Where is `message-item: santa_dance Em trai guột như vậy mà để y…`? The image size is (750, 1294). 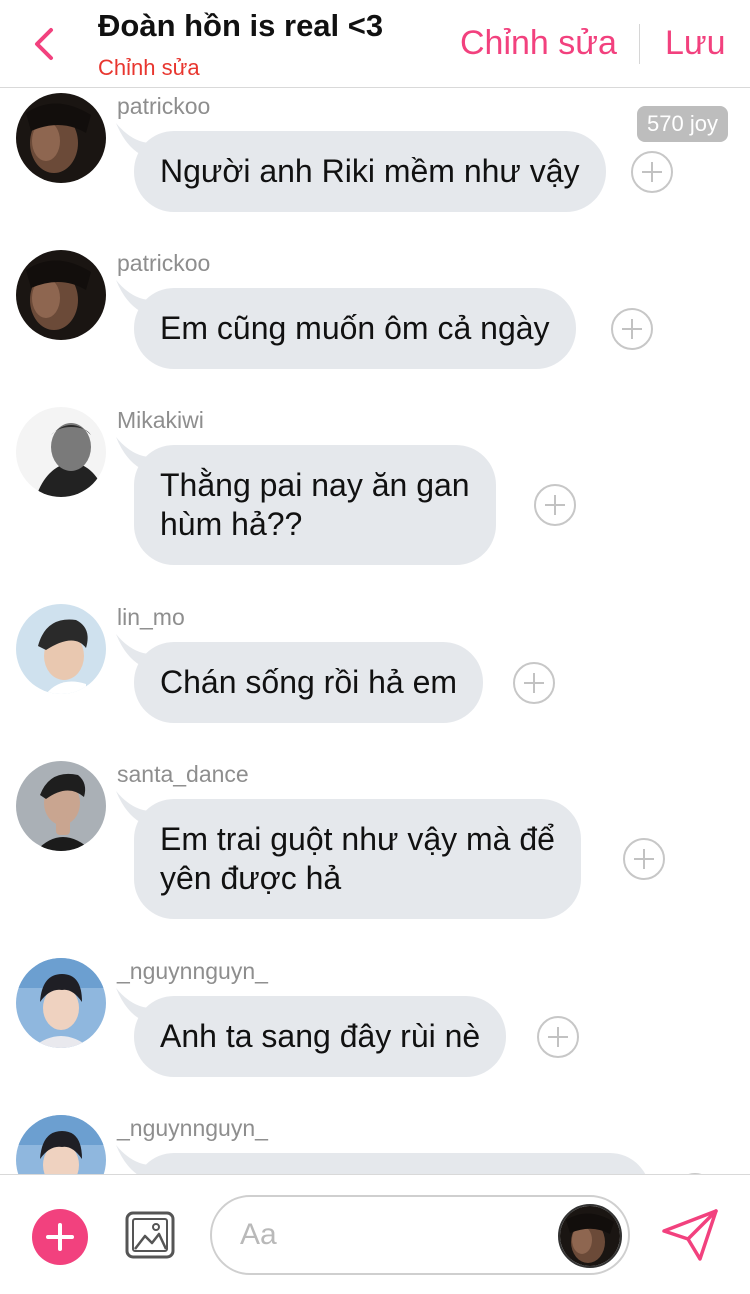 message-item: santa_dance Em trai guột như vậy mà để y… is located at coordinates (375, 852).